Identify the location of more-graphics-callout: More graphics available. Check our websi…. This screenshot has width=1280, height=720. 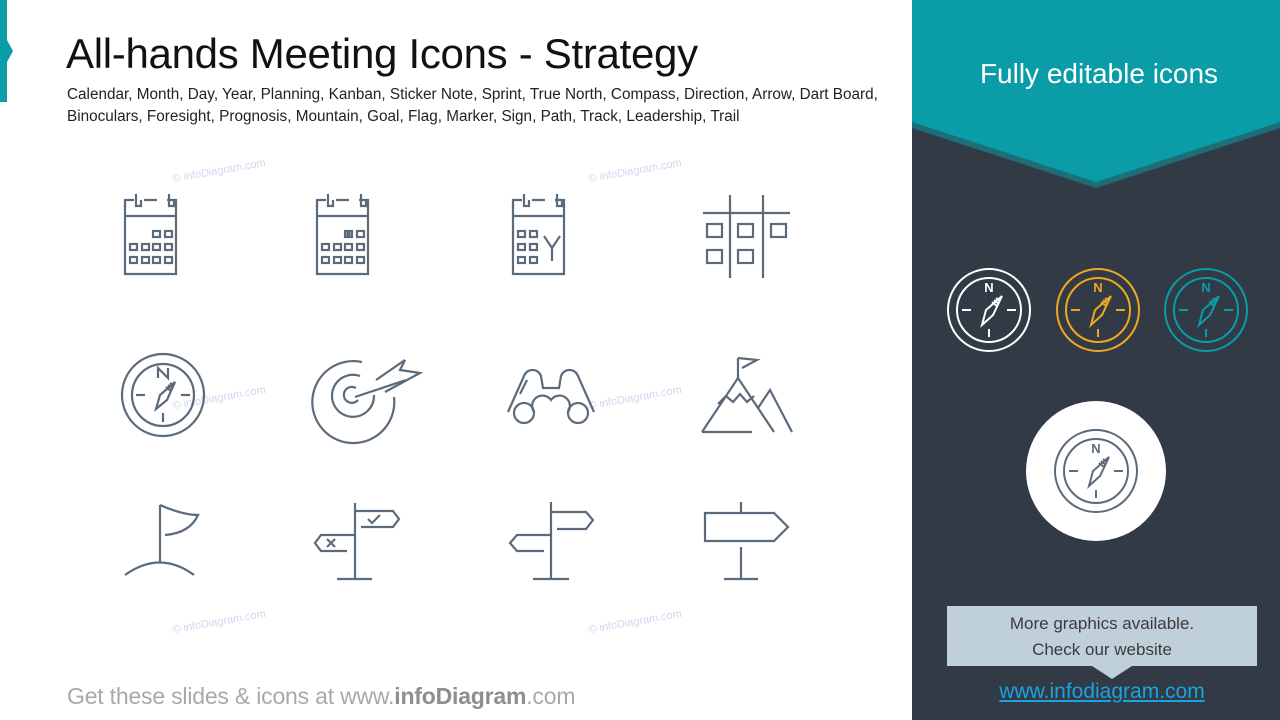
(1102, 642).